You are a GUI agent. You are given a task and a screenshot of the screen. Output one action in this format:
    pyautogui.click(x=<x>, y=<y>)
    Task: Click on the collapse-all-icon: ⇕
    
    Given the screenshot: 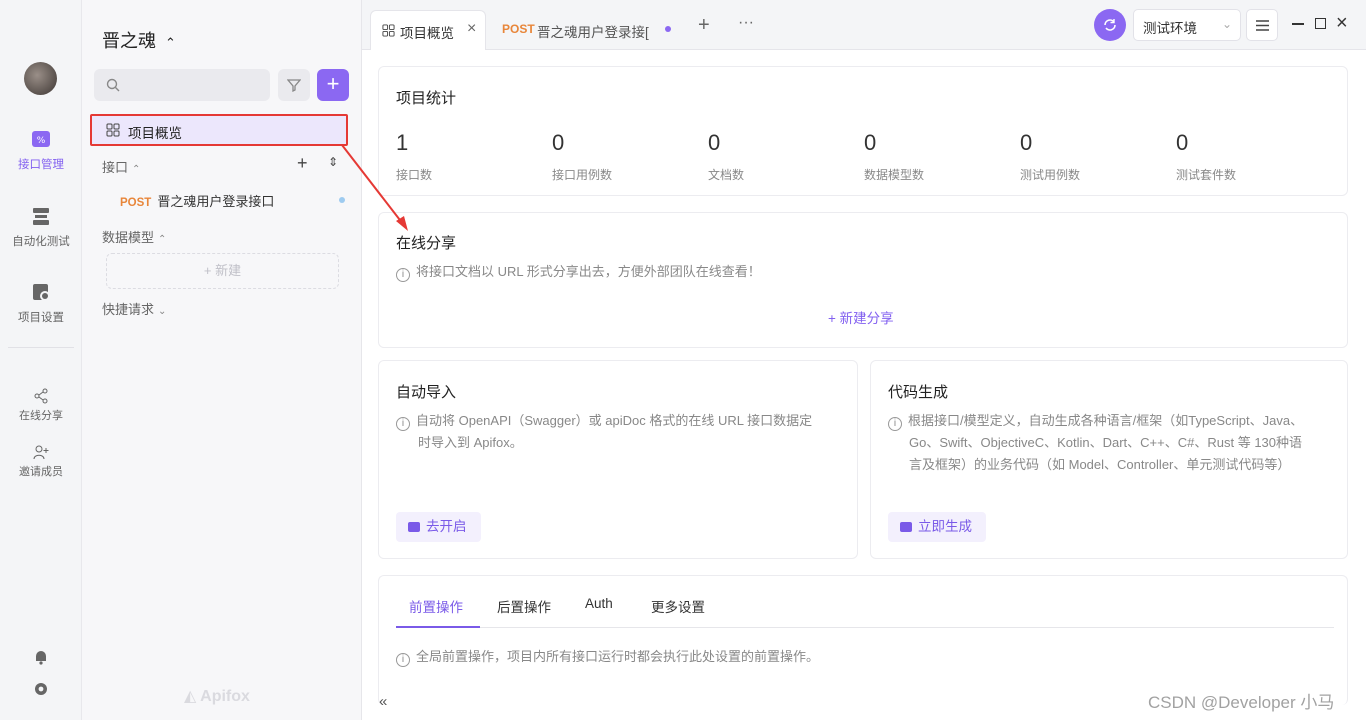 What is the action you would take?
    pyautogui.click(x=333, y=162)
    